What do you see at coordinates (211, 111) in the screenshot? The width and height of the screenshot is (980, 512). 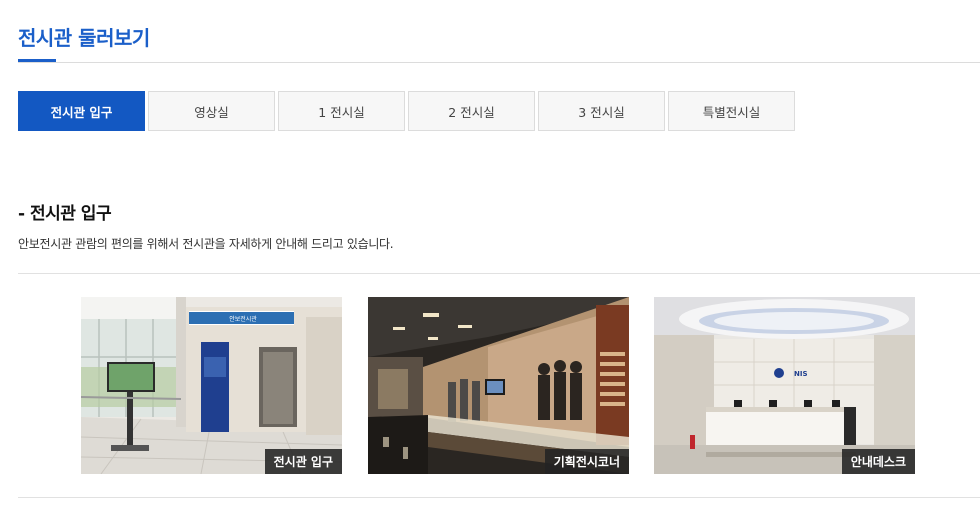 I see `tab-video-room: 영상실` at bounding box center [211, 111].